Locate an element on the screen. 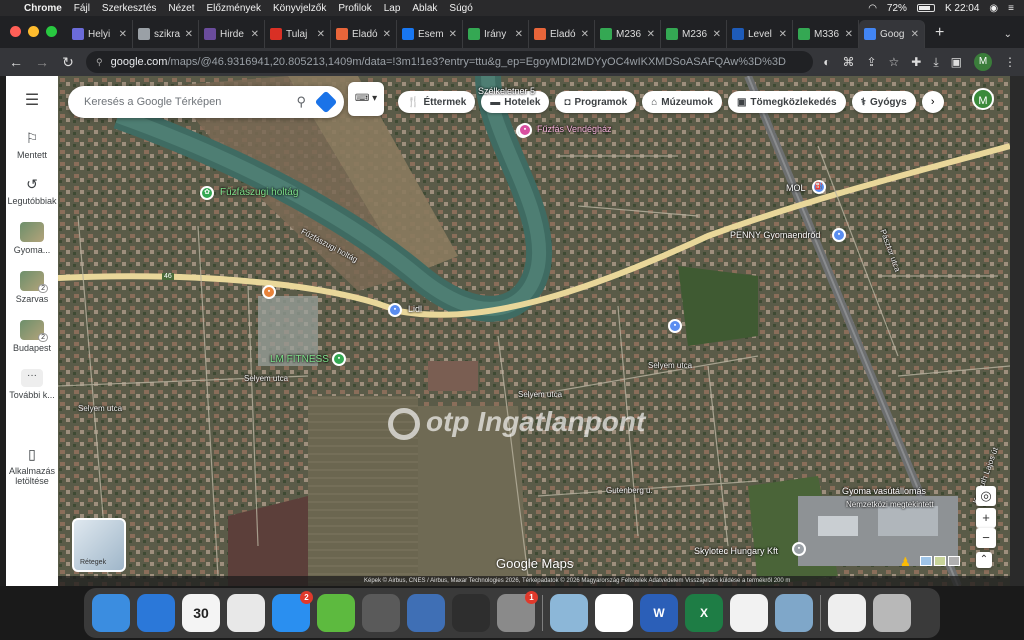 This screenshot has width=1024, height=640. share-icon: ⇪ is located at coordinates (871, 62).